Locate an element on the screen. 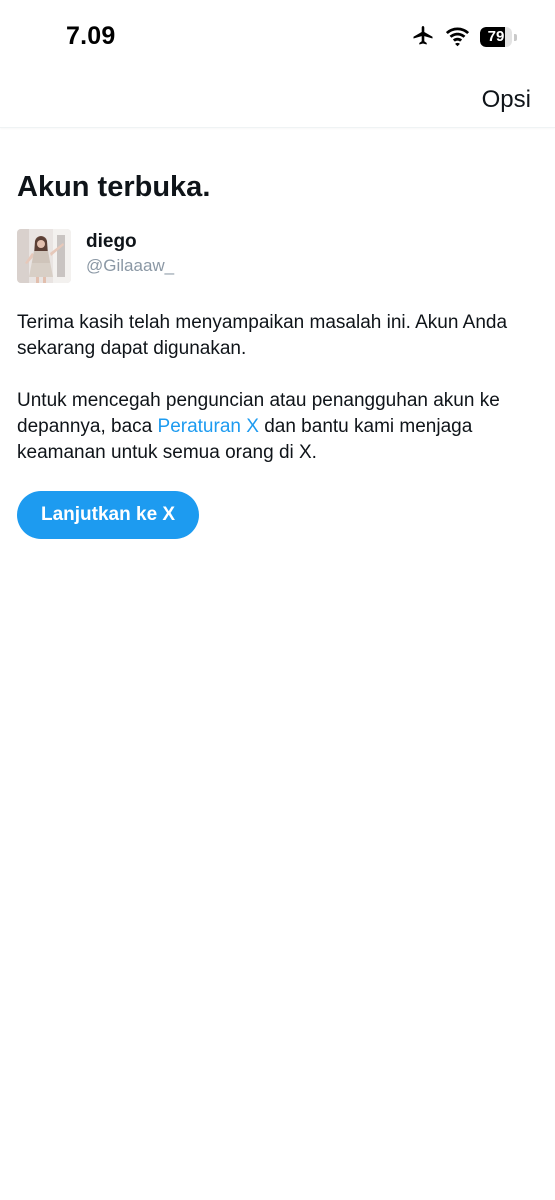 Image resolution: width=555 pixels, height=1200 pixels. account-card: diego @Gilaaaw_ is located at coordinates (277, 256).